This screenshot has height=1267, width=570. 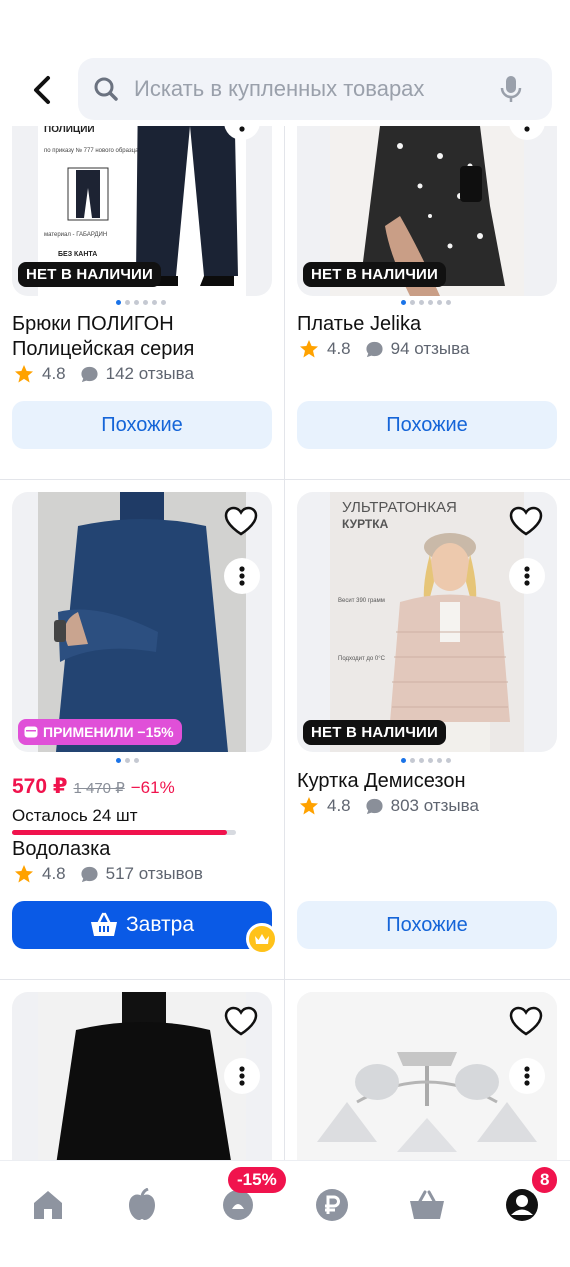 I want to click on add-to-cart-button: Завтра, so click(x=142, y=925).